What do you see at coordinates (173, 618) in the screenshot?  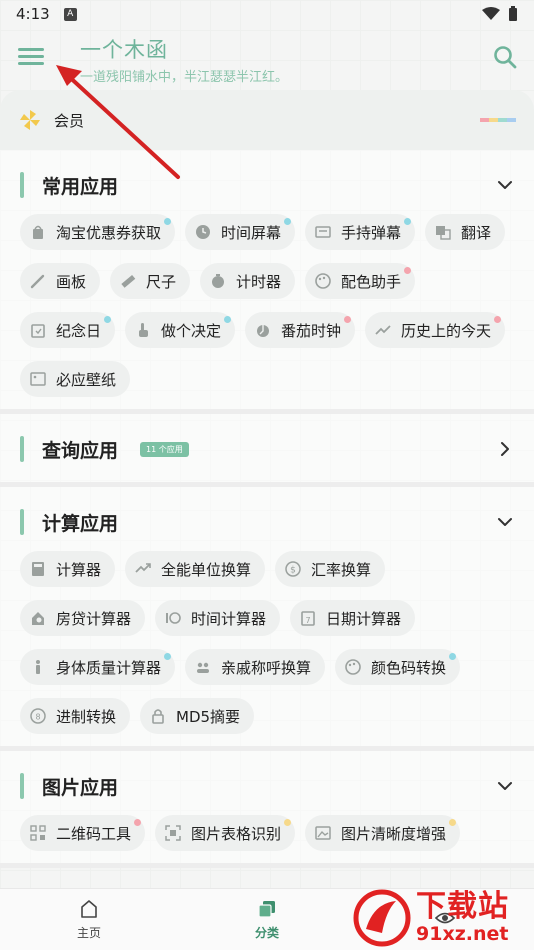 I see `time-calc-icon` at bounding box center [173, 618].